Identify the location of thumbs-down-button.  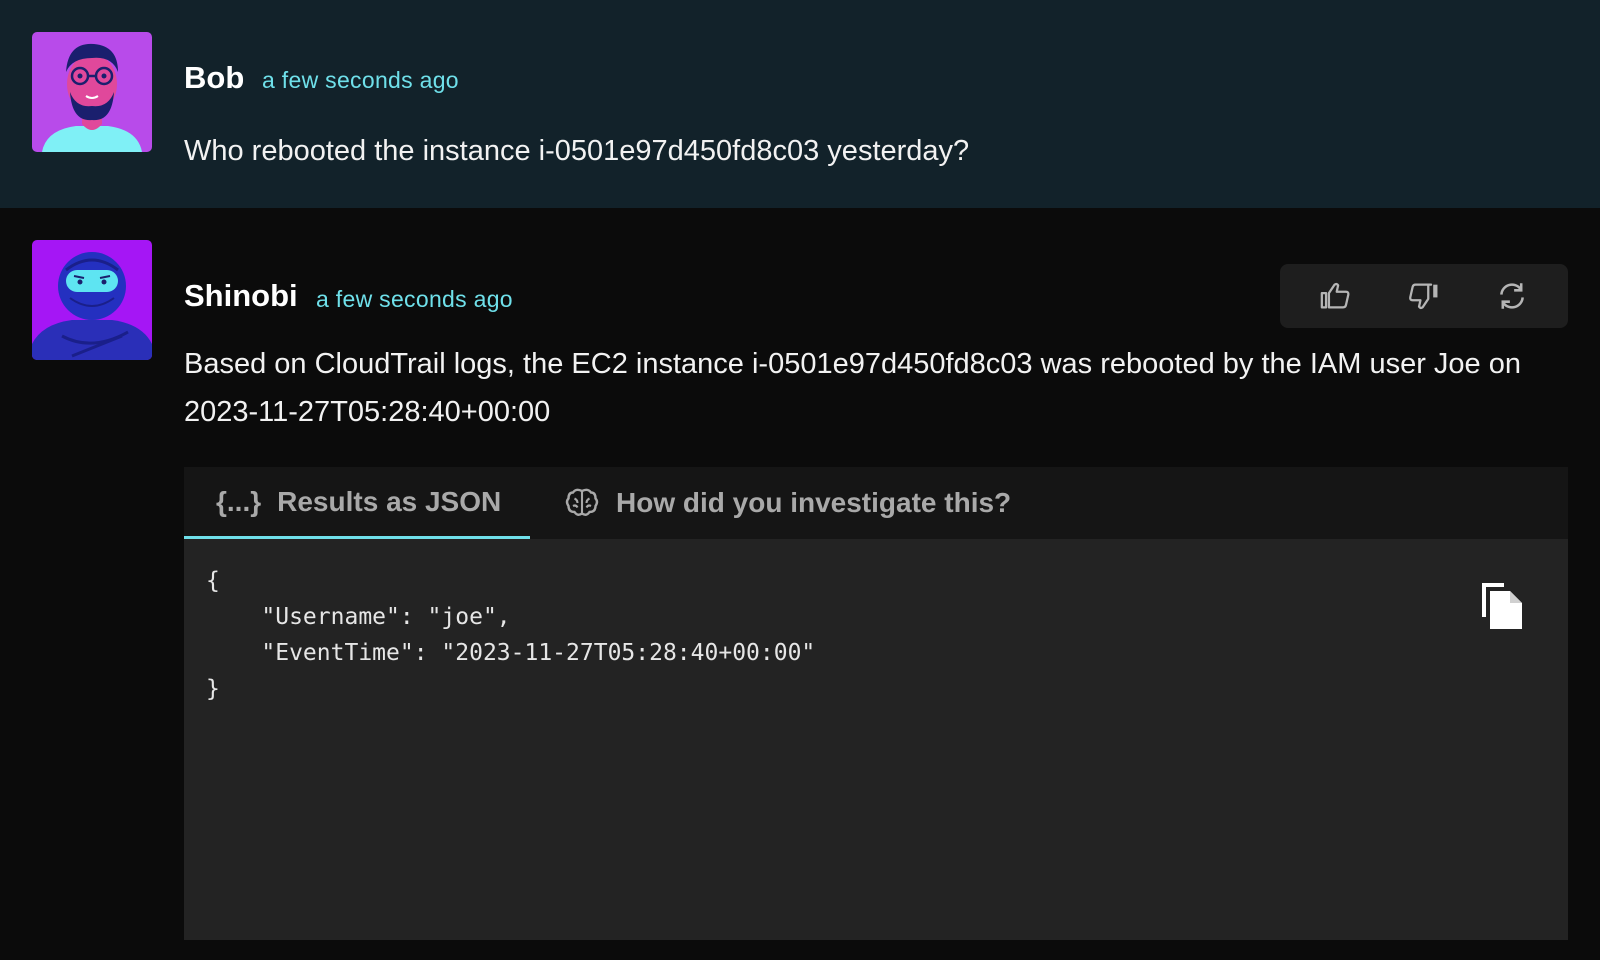
(1424, 296).